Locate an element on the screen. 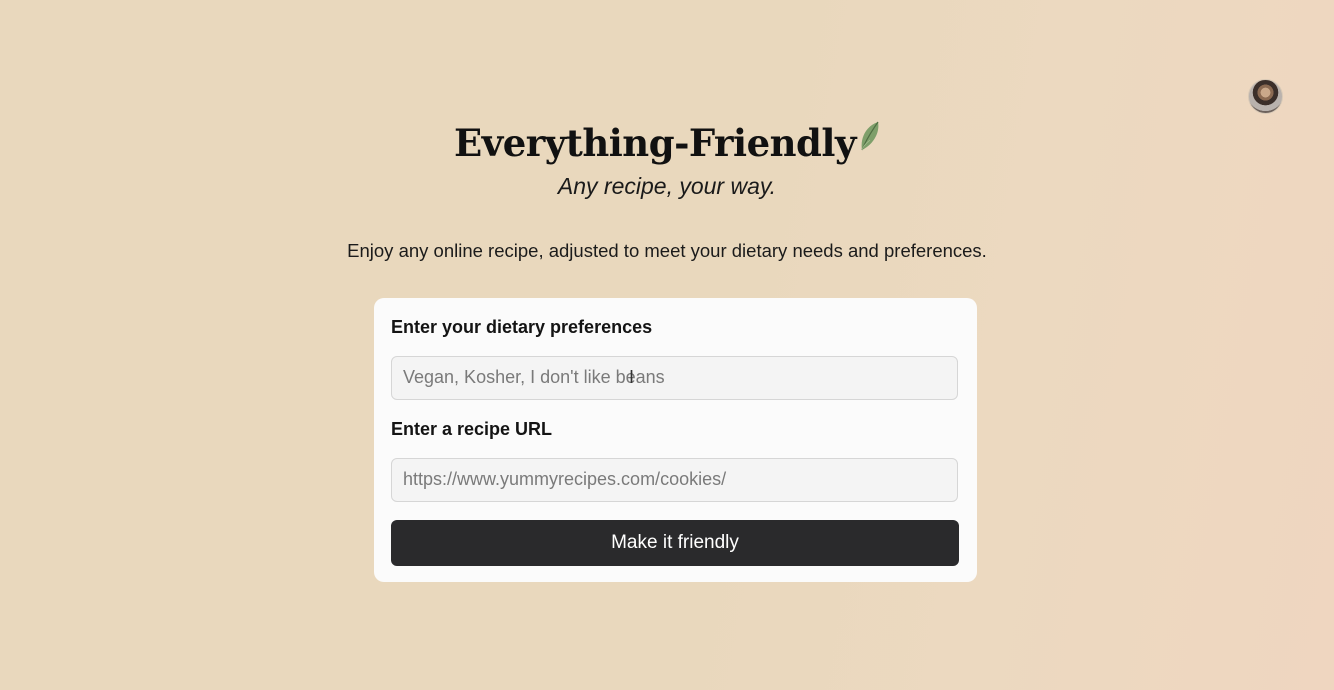 The image size is (1334, 690). make-it-friendly-button: Make it friendly is located at coordinates (675, 543).